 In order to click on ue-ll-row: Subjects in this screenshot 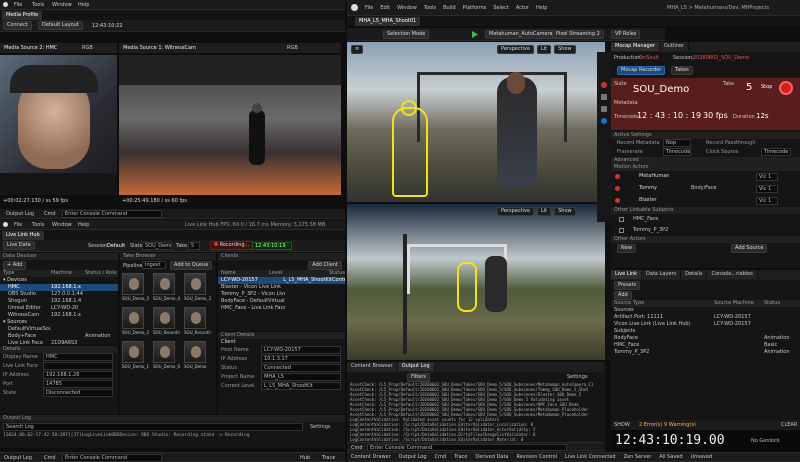, I will do `click(705, 331)`.